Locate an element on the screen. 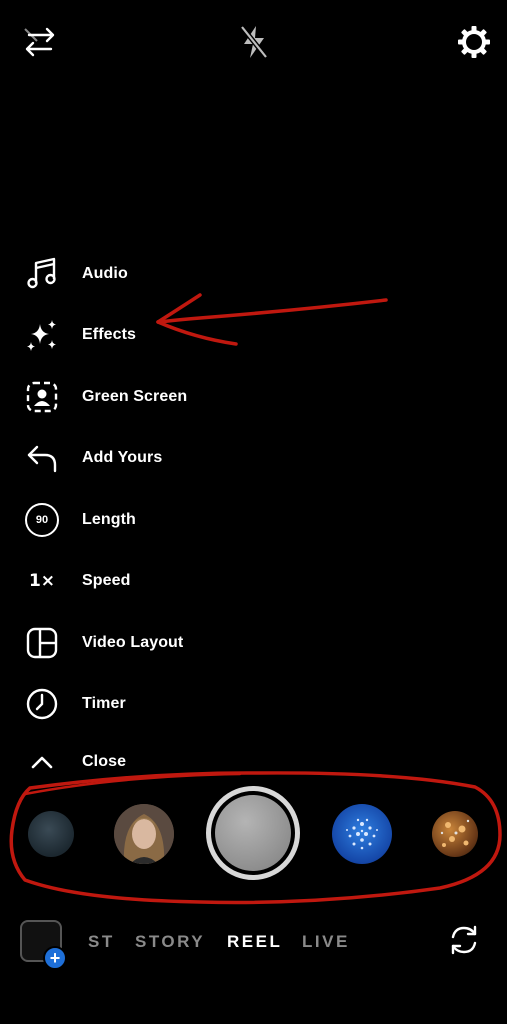 This screenshot has width=507, height=1024. menu-label-audio: Audio is located at coordinates (105, 273).